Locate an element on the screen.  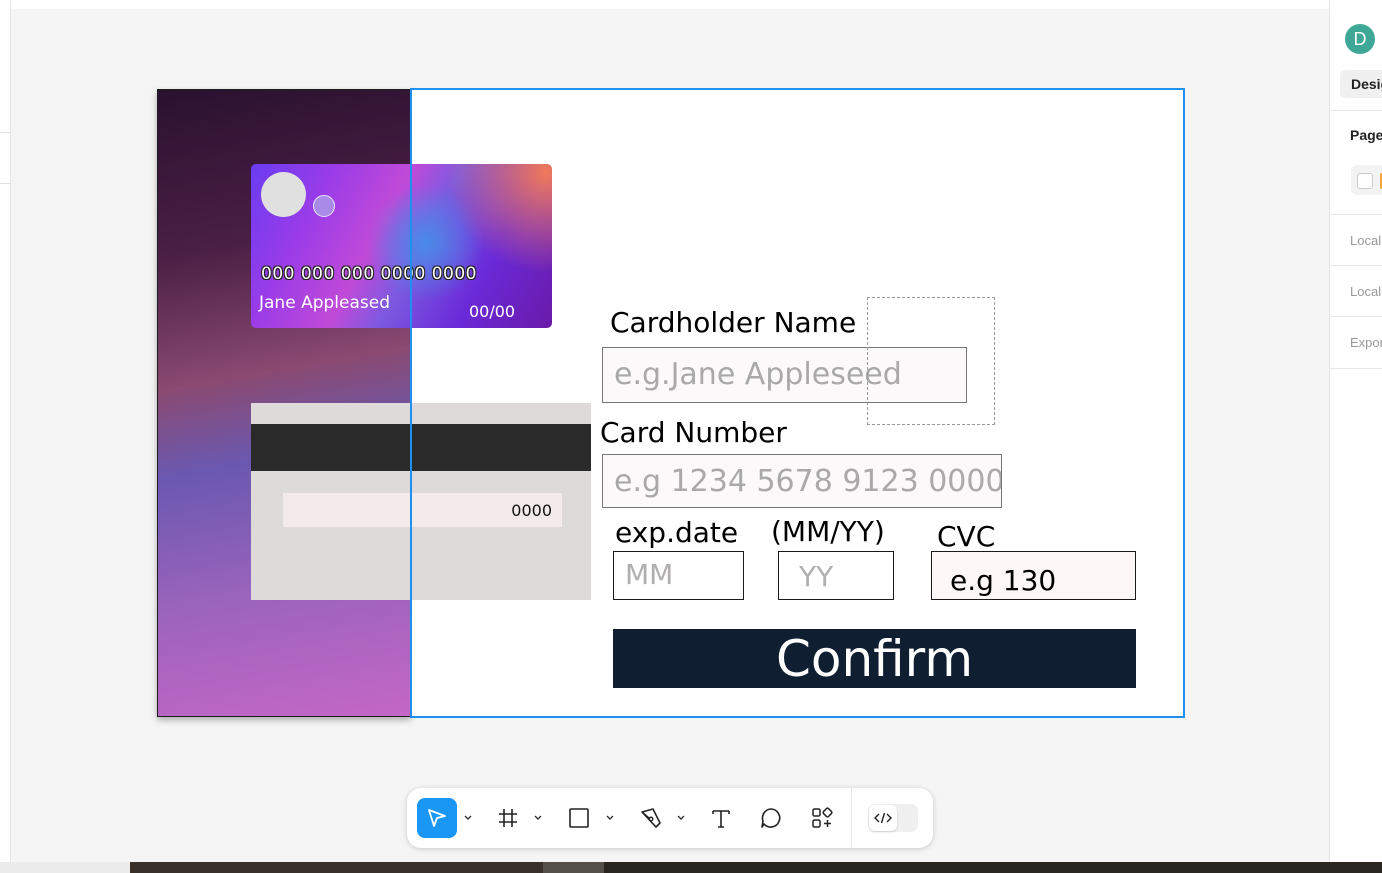
card-number-display: 000 000 000 0000 0000 is located at coordinates (369, 274).